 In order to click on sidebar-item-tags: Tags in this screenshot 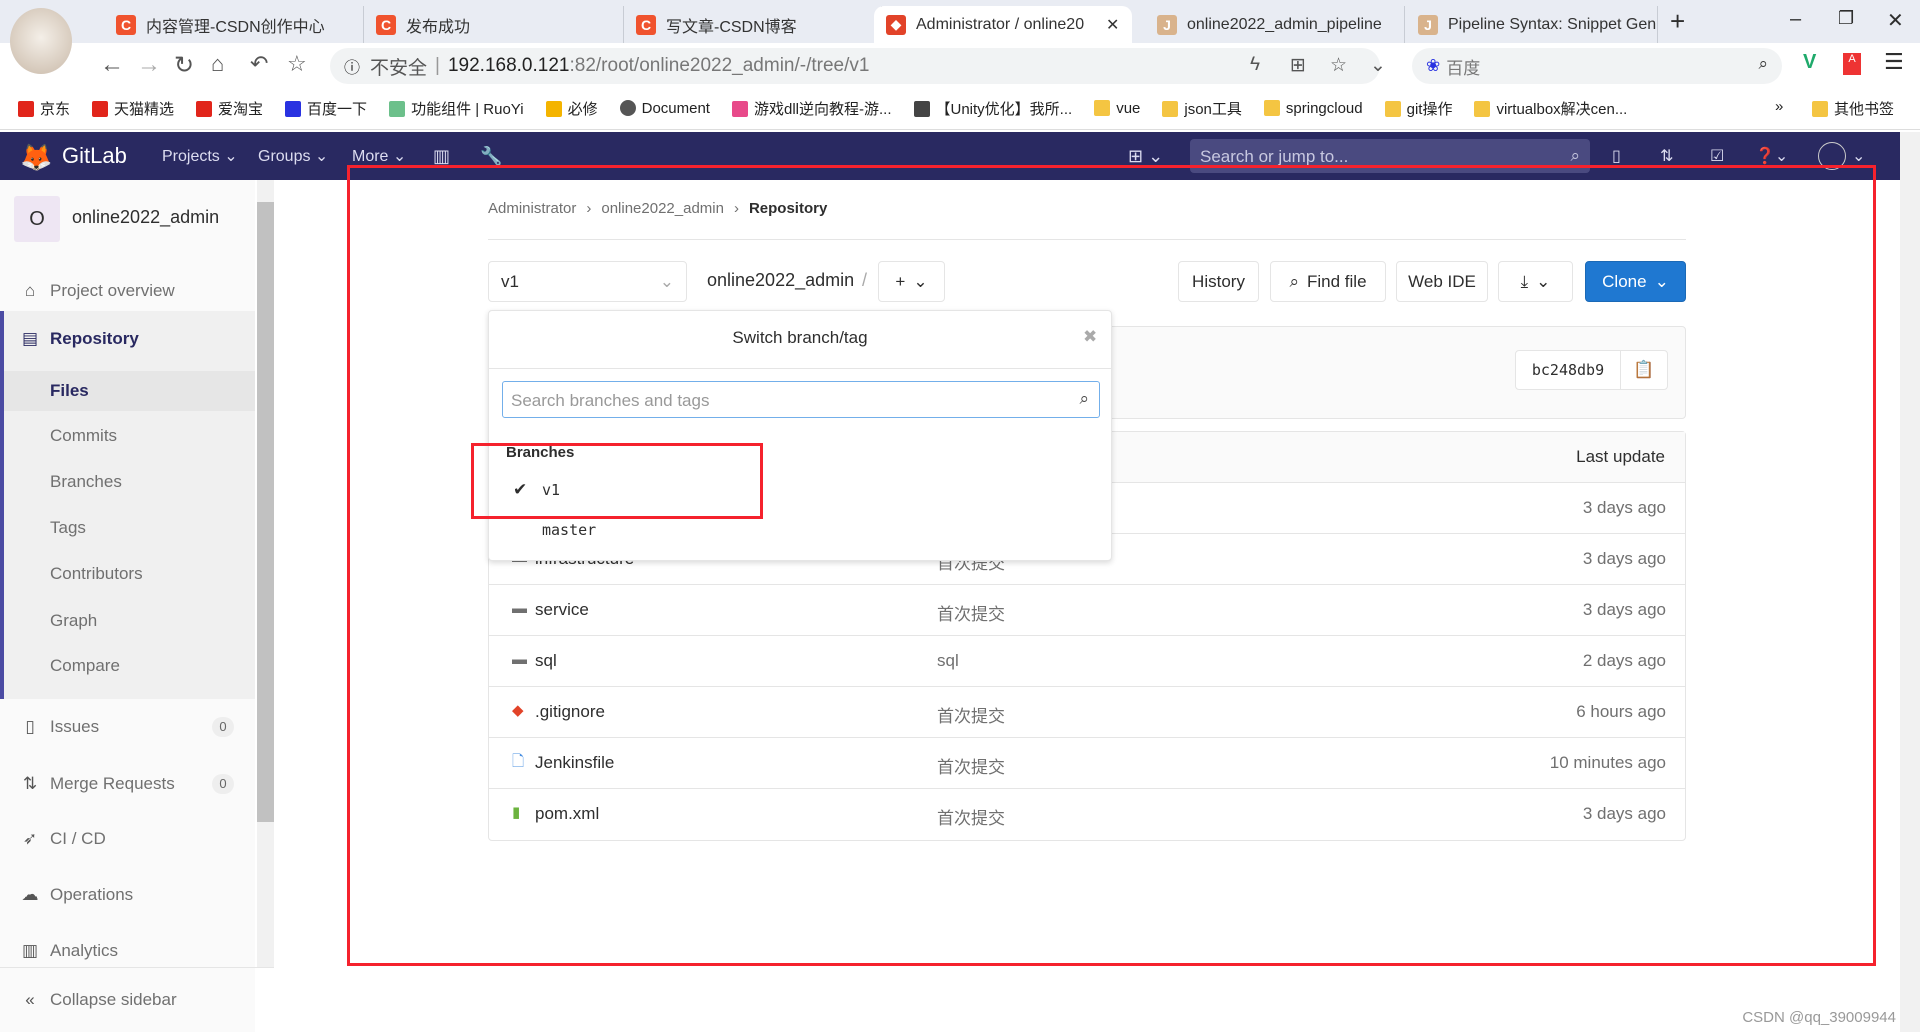, I will do `click(127, 528)`.